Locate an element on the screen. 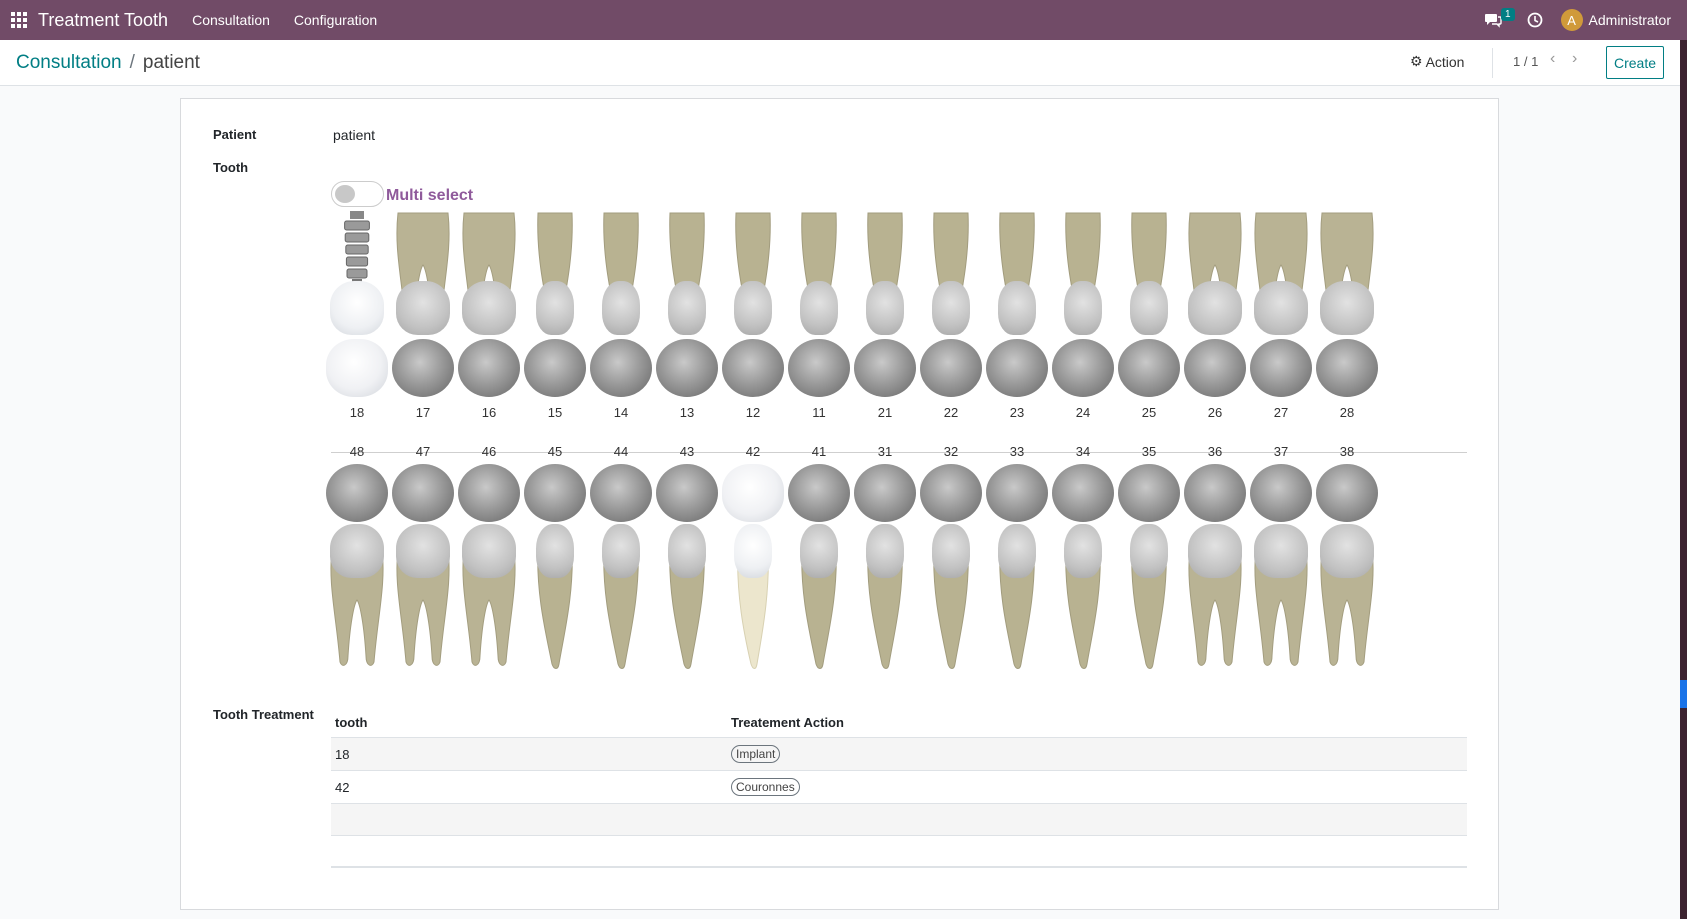  row-tooth: 18 is located at coordinates (342, 754).